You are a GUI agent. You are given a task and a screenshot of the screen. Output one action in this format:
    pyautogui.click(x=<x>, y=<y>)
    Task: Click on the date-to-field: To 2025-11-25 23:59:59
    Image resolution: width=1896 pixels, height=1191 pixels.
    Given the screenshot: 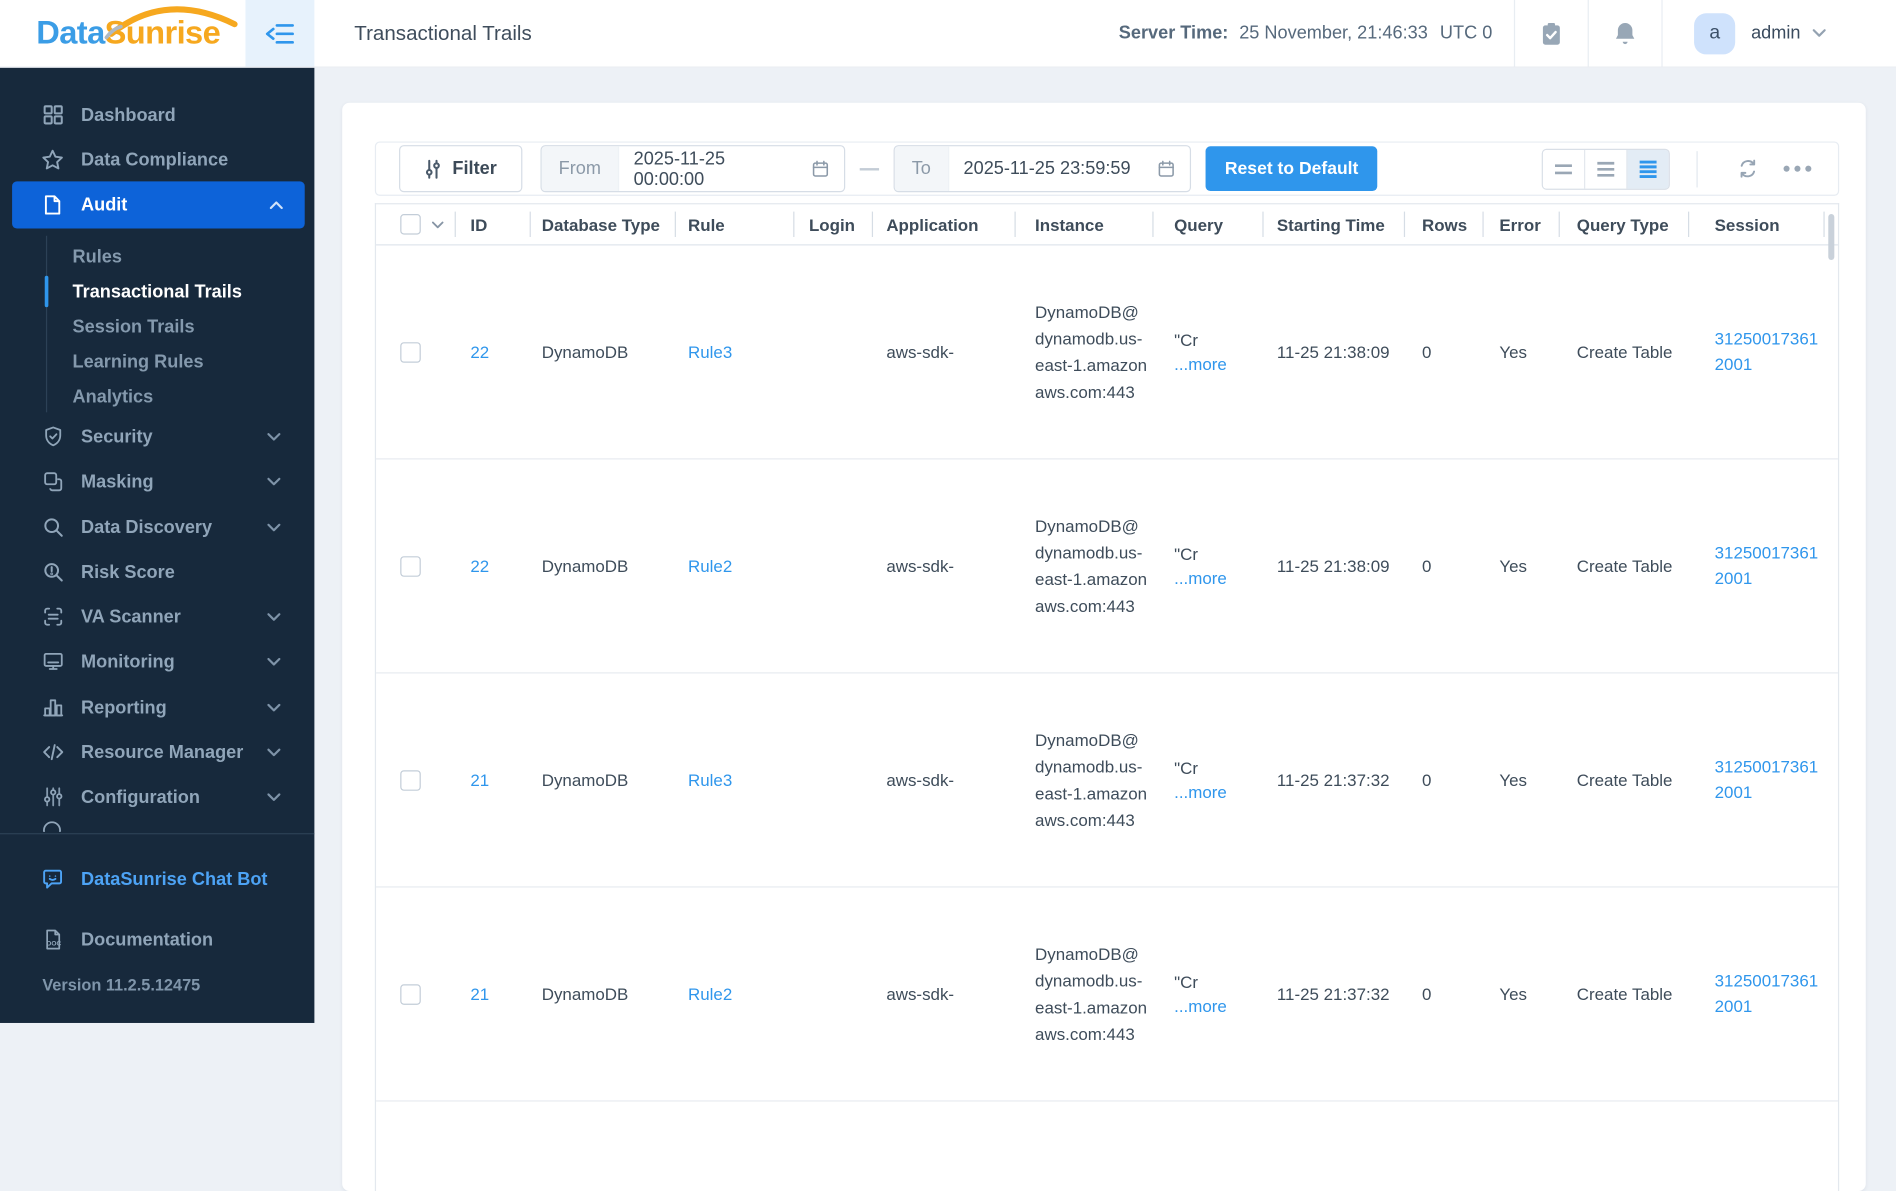 What is the action you would take?
    pyautogui.click(x=1042, y=169)
    